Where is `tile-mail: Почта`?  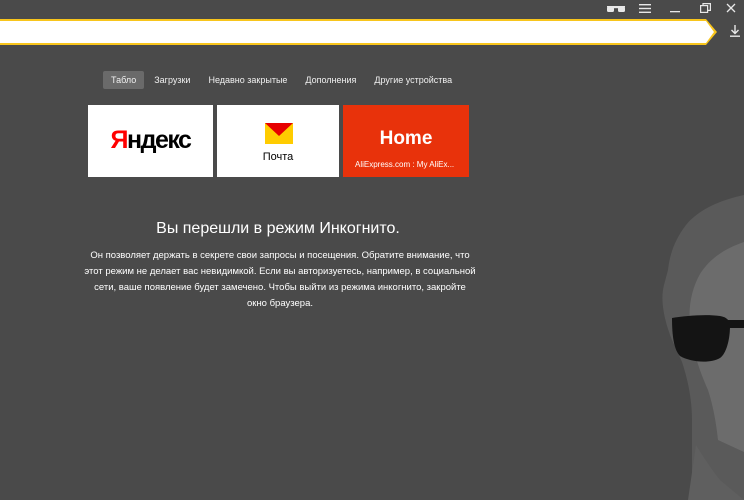 tile-mail: Почта is located at coordinates (278, 141).